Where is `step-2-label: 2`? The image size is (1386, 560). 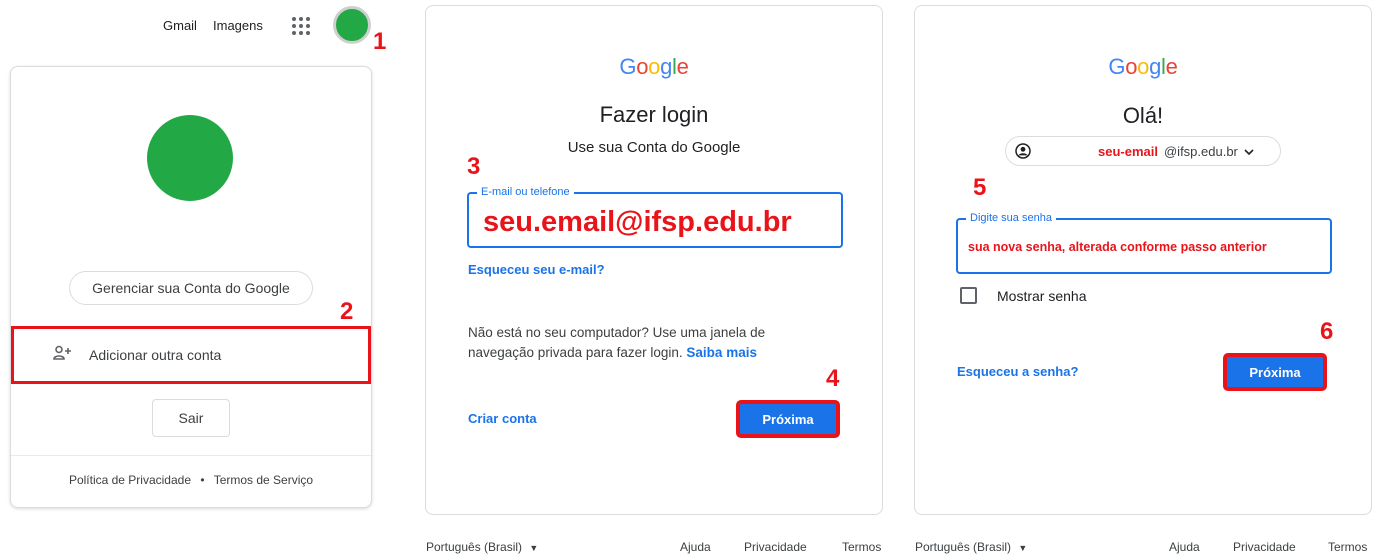 step-2-label: 2 is located at coordinates (347, 311).